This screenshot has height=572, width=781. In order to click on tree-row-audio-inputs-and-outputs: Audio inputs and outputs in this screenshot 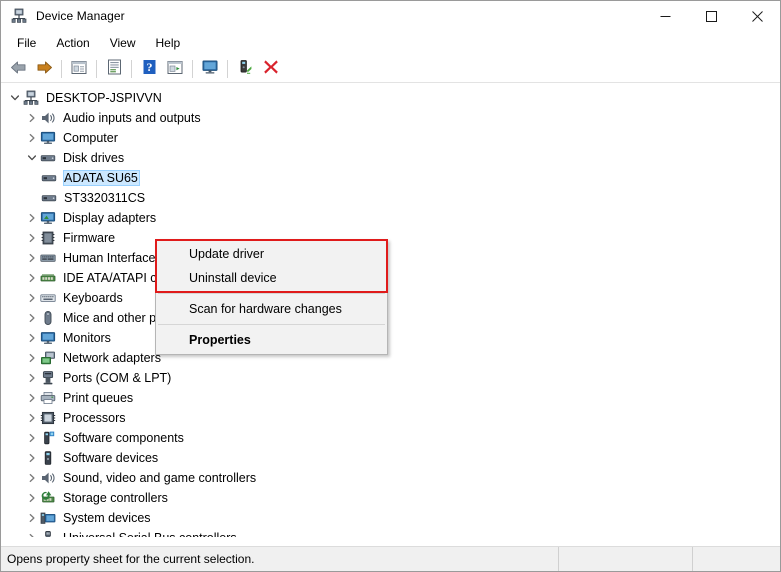, I will do `click(390, 118)`.